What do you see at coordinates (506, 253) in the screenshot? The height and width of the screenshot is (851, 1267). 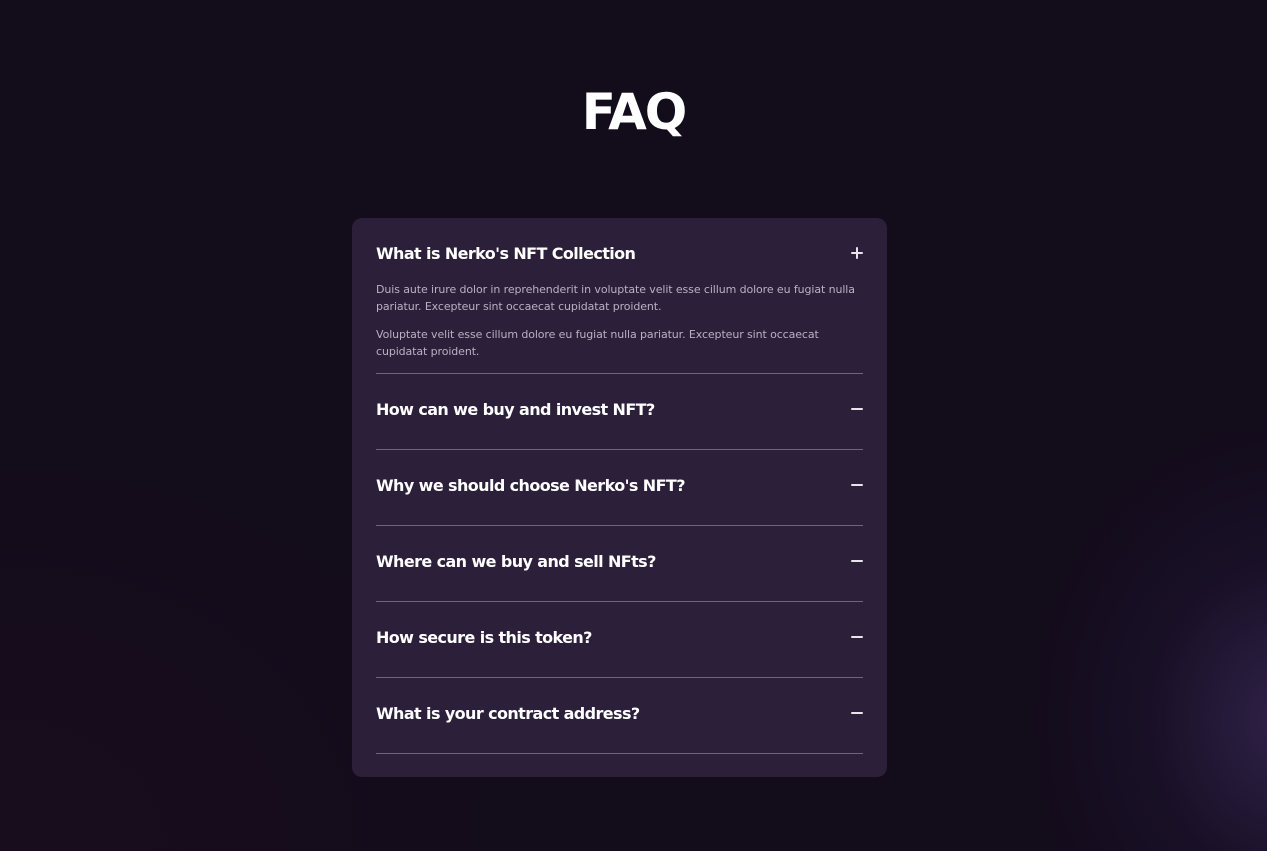 I see `faq-question-text: What is Nerko's NFT Collection` at bounding box center [506, 253].